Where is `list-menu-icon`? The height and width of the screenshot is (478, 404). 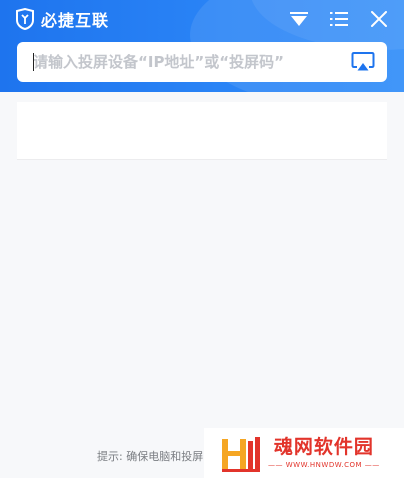
list-menu-icon is located at coordinates (339, 19).